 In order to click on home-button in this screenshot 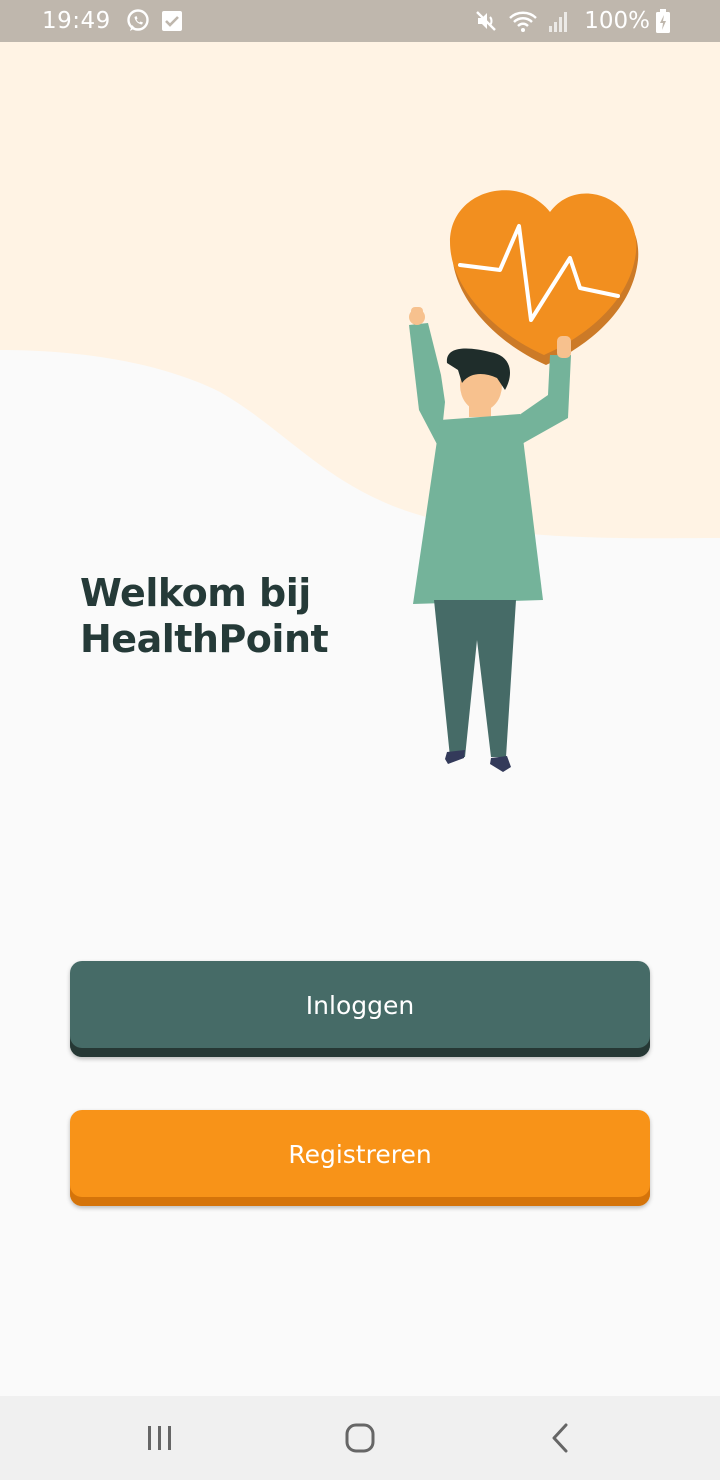, I will do `click(360, 1438)`.